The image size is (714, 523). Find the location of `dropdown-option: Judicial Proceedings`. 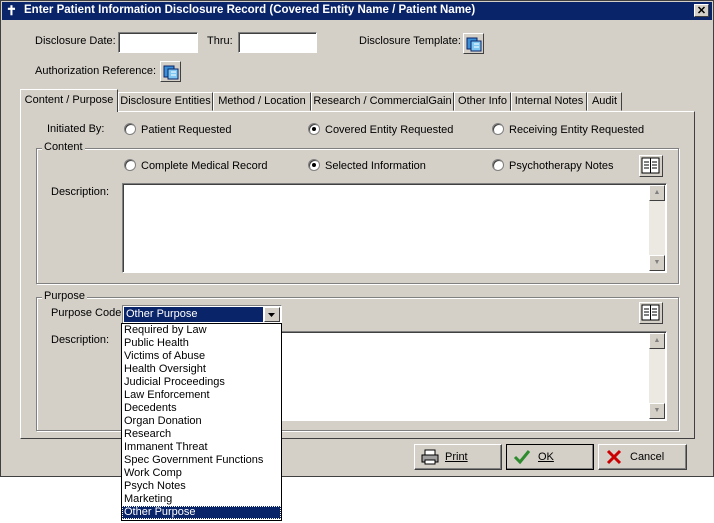

dropdown-option: Judicial Proceedings is located at coordinates (201, 382).